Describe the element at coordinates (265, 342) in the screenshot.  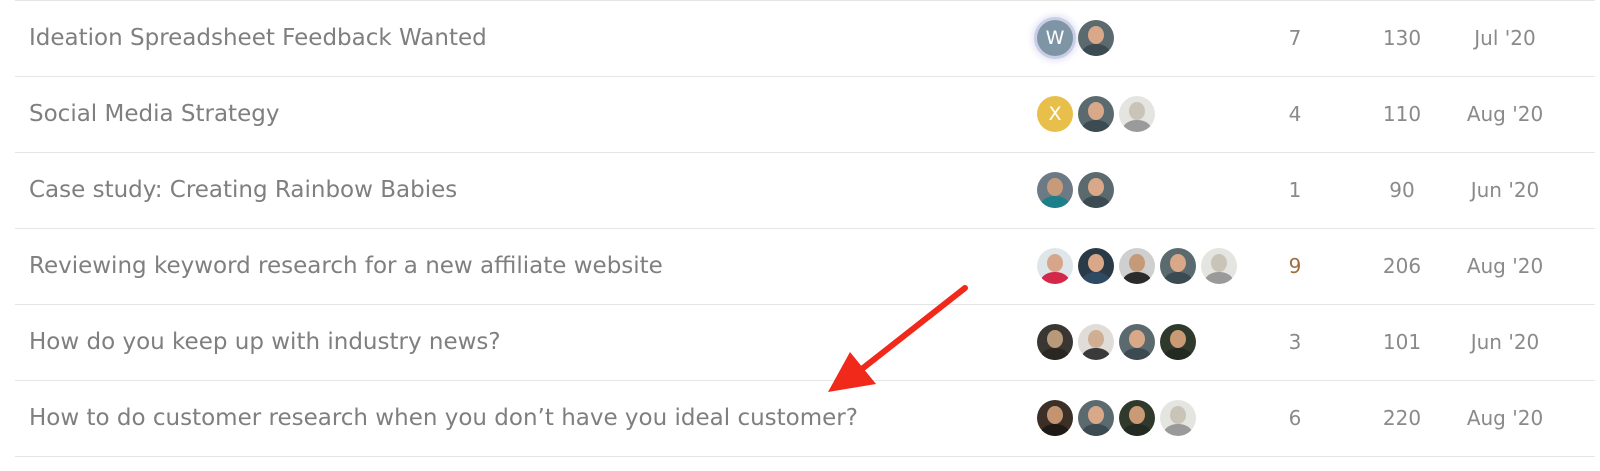
I see `topic-title: How do you keep up with industry news?` at that location.